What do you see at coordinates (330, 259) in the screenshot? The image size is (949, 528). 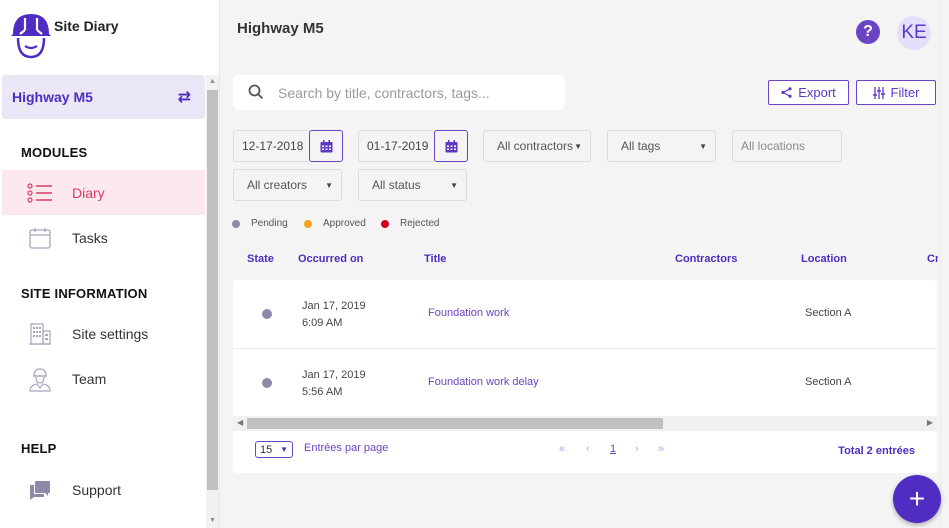 I see `column-header-occurred-on: Occurred on` at bounding box center [330, 259].